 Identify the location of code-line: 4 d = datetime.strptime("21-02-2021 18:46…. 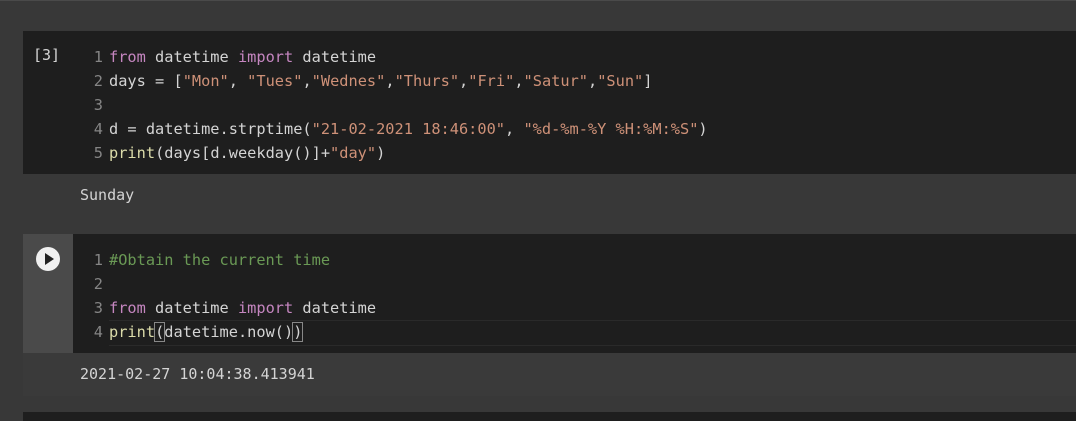
(574, 129).